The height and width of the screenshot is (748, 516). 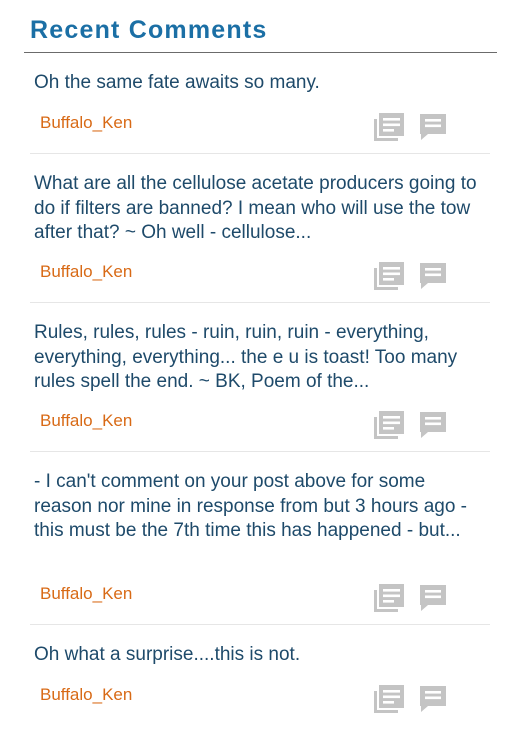 What do you see at coordinates (260, 26) in the screenshot?
I see `widget-title: Recent Comments` at bounding box center [260, 26].